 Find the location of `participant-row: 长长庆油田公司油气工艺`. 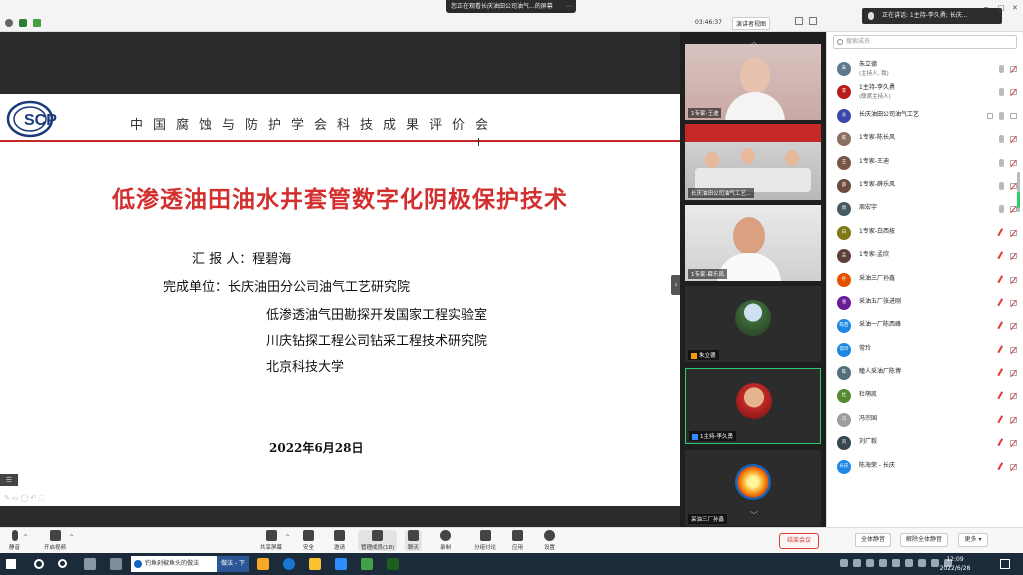

participant-row: 长长庆油田公司油气工艺 is located at coordinates (925, 116).